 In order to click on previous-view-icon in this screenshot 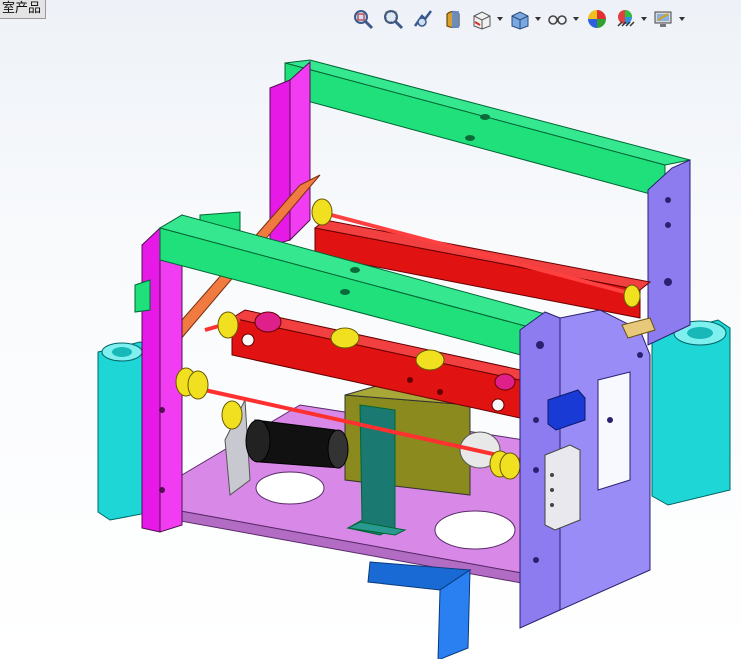, I will do `click(423, 19)`.